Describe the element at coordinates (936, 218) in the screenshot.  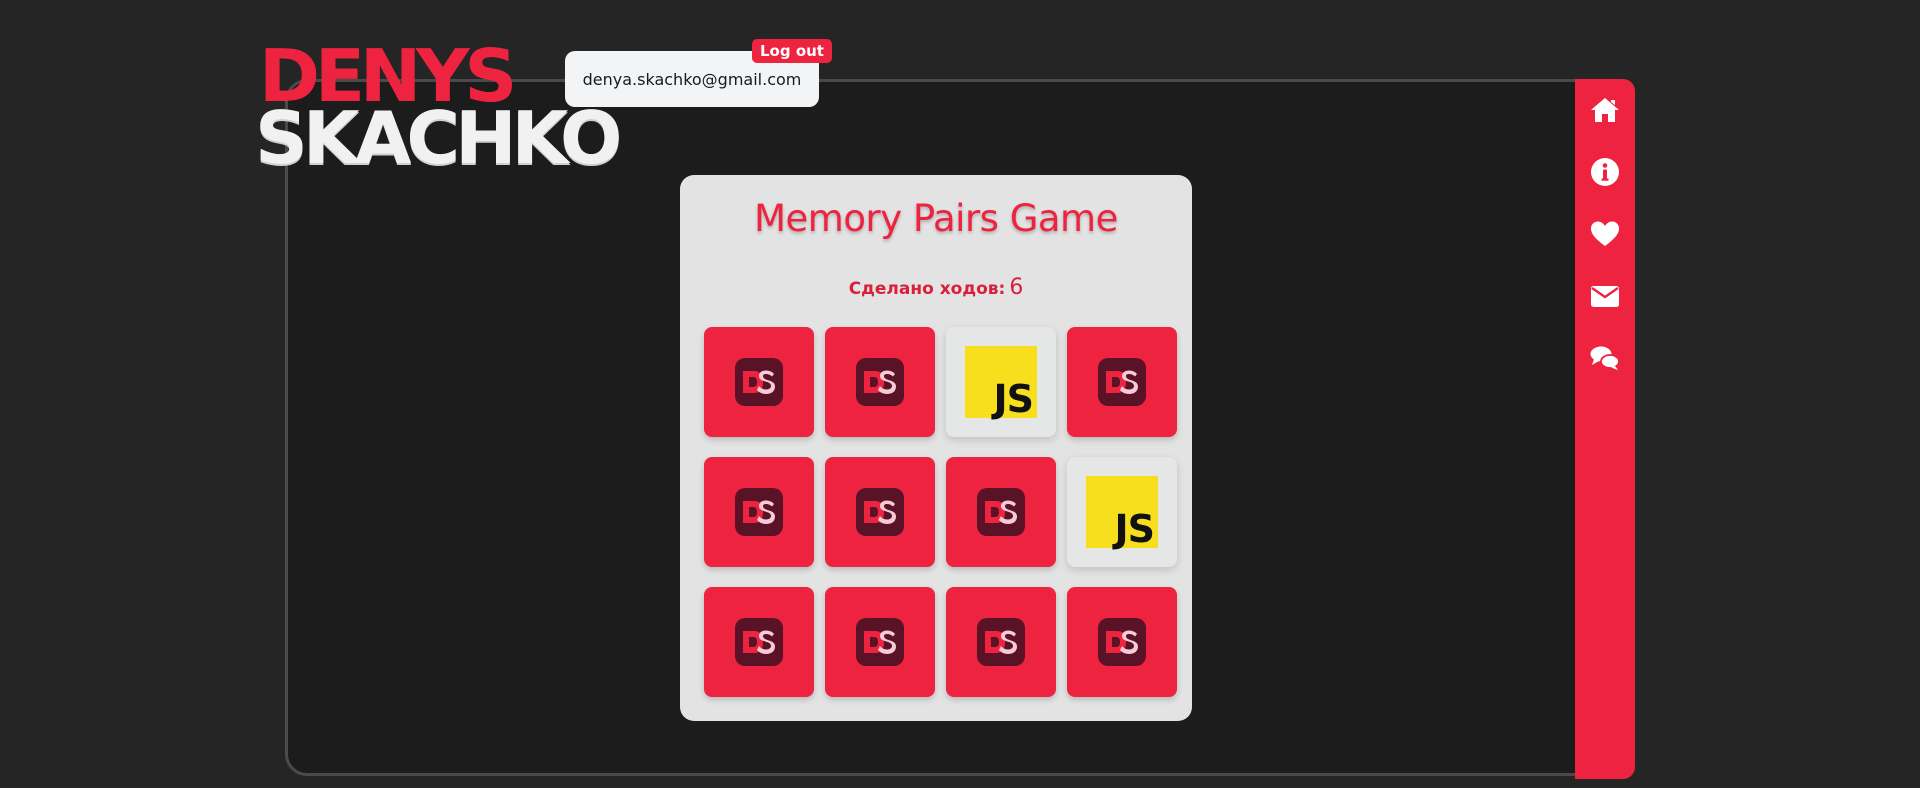
I see `game-title: Memory Pairs Game` at that location.